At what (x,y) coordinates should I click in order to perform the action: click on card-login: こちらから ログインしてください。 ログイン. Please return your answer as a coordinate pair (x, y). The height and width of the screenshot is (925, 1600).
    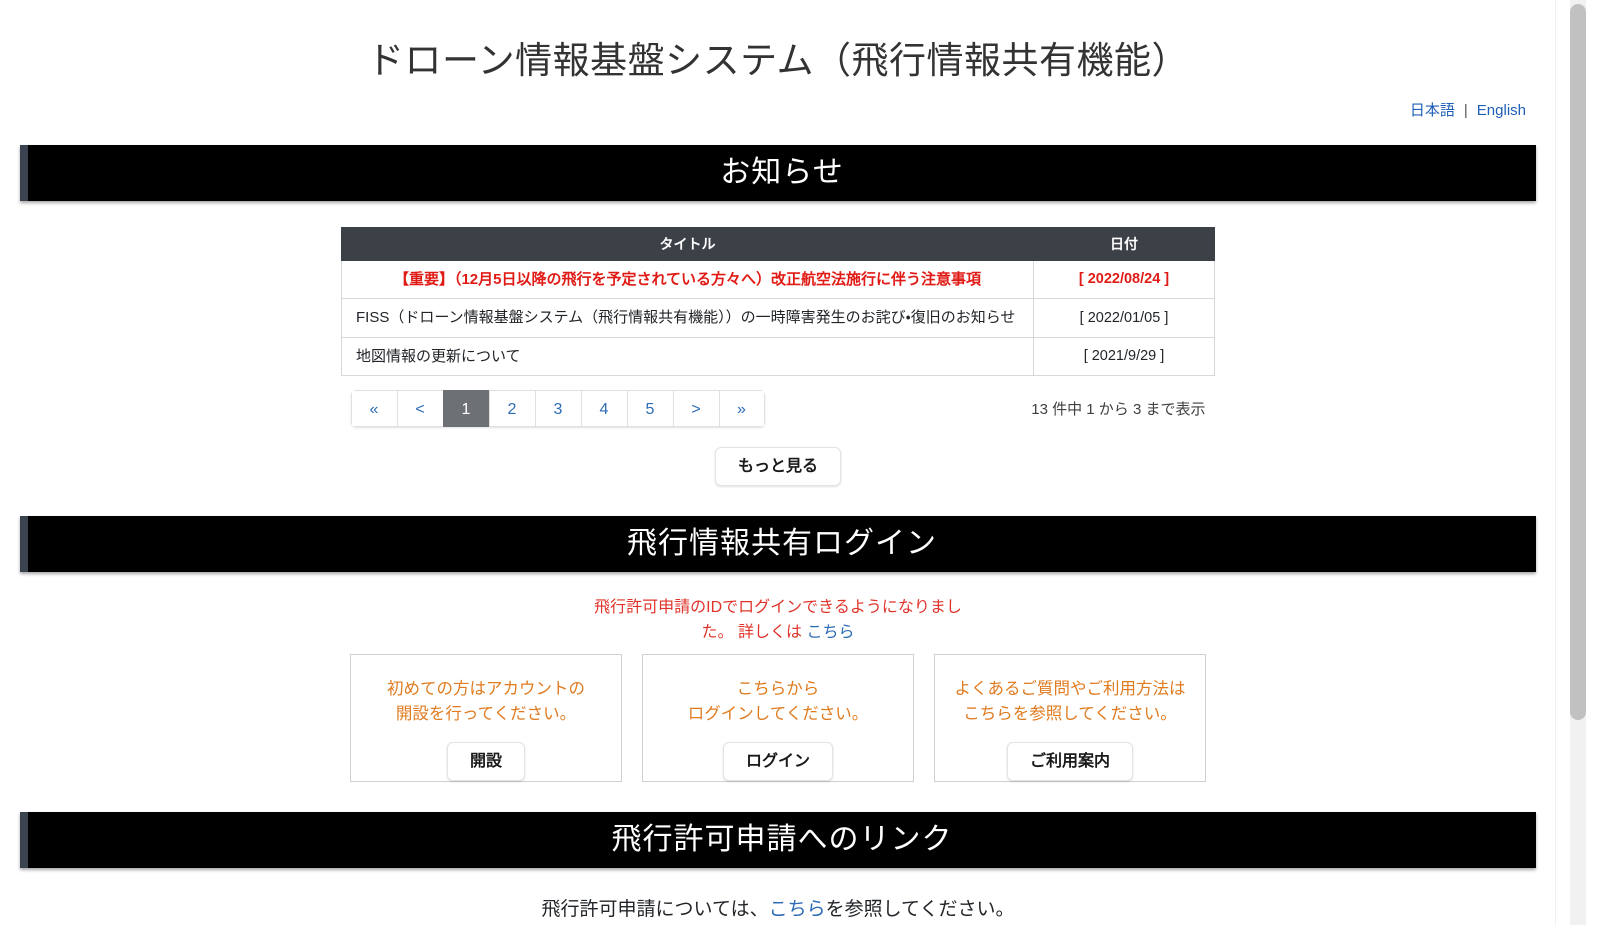
    Looking at the image, I should click on (778, 717).